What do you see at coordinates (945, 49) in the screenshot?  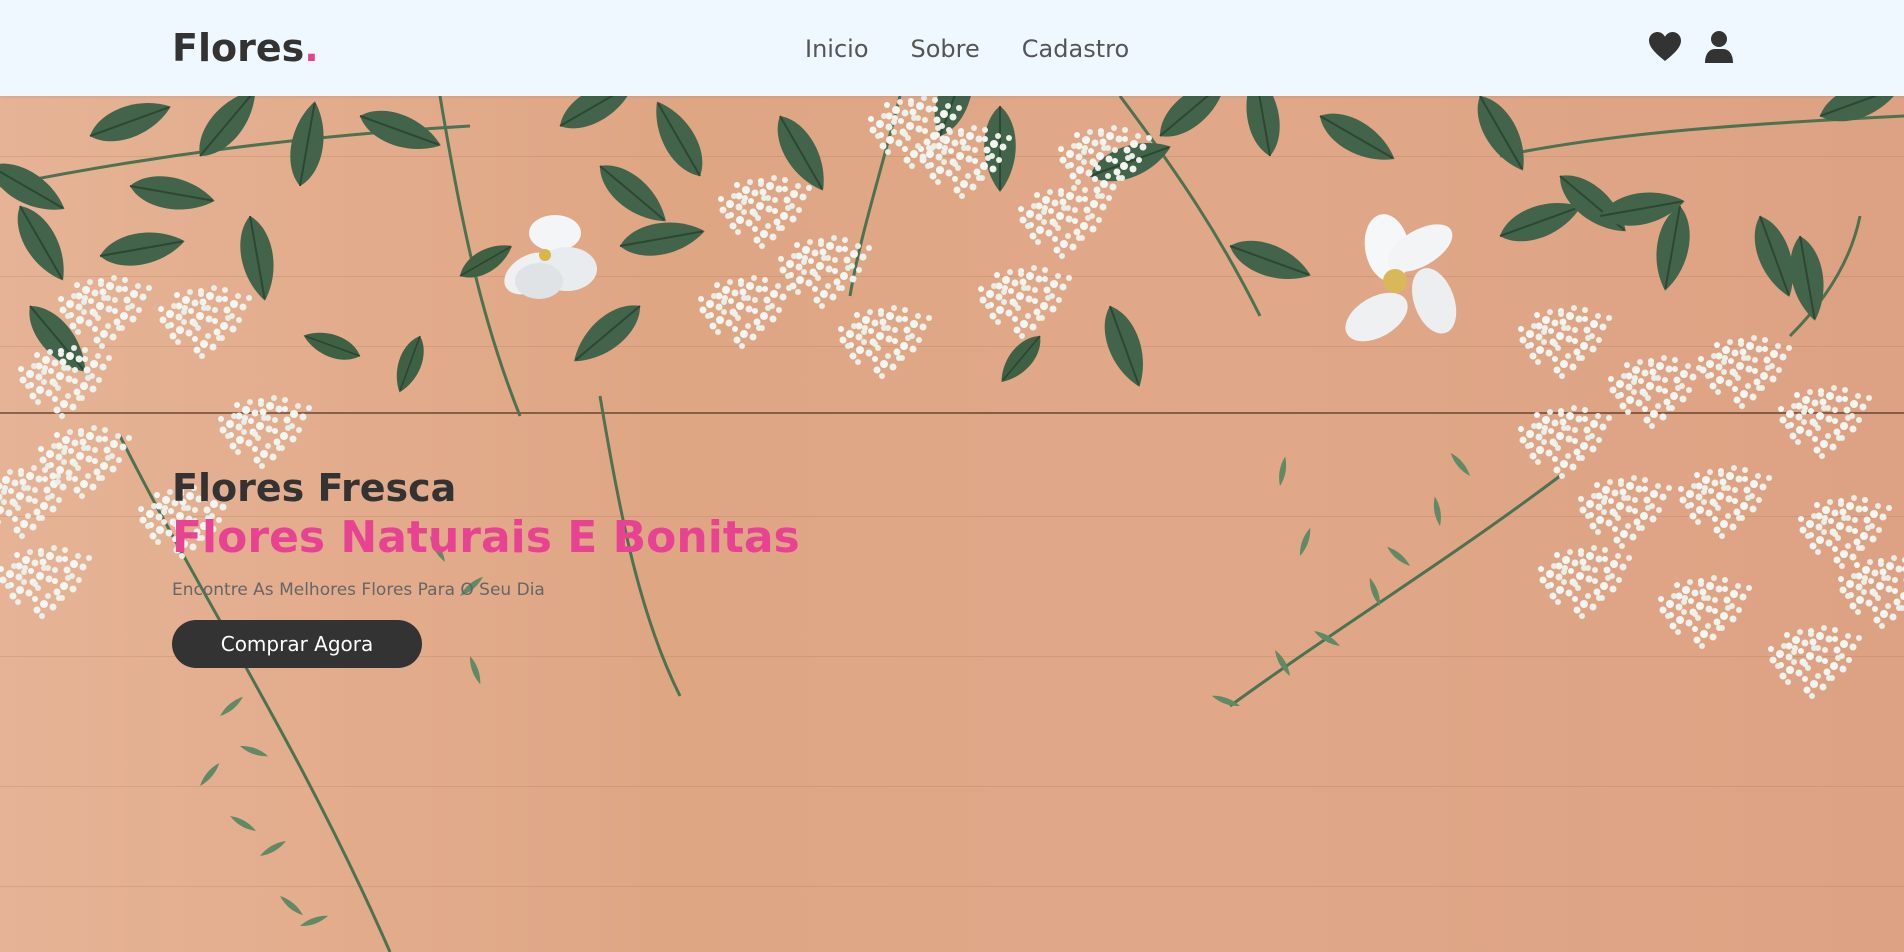 I see `nav-link-sobre: Sobre` at bounding box center [945, 49].